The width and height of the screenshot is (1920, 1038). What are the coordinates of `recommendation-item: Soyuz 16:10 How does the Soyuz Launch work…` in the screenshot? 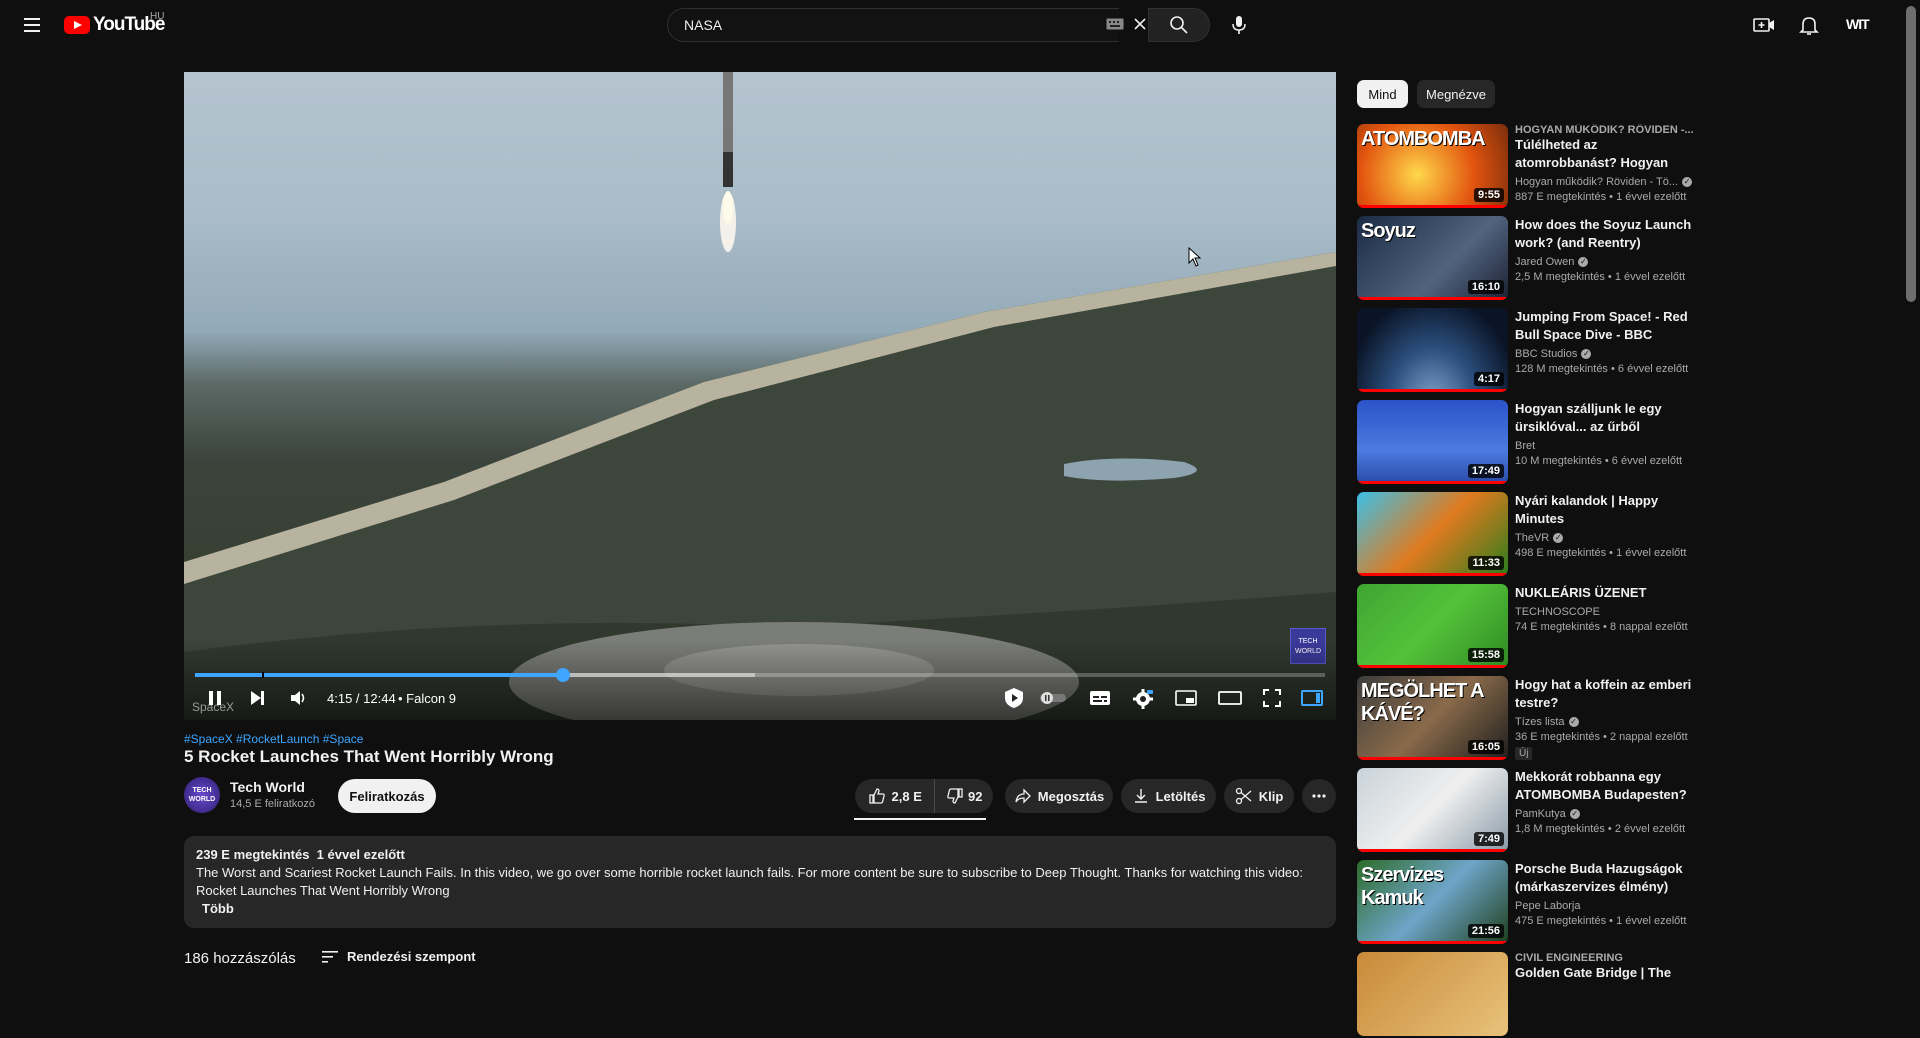 It's located at (1527, 259).